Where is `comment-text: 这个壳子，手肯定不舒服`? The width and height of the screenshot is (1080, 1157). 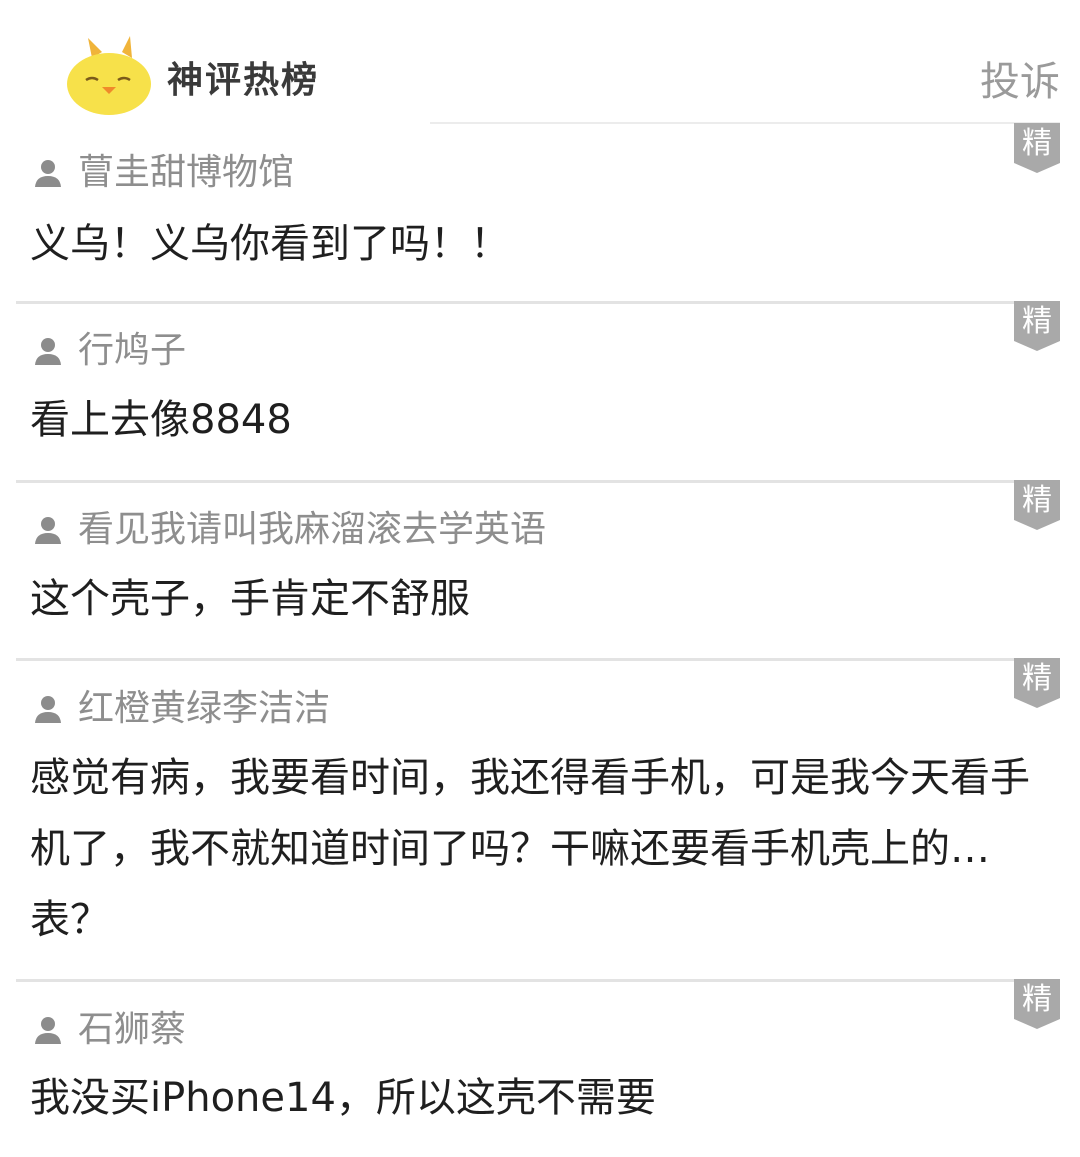
comment-text: 这个壳子，手肯定不舒服 is located at coordinates (250, 599).